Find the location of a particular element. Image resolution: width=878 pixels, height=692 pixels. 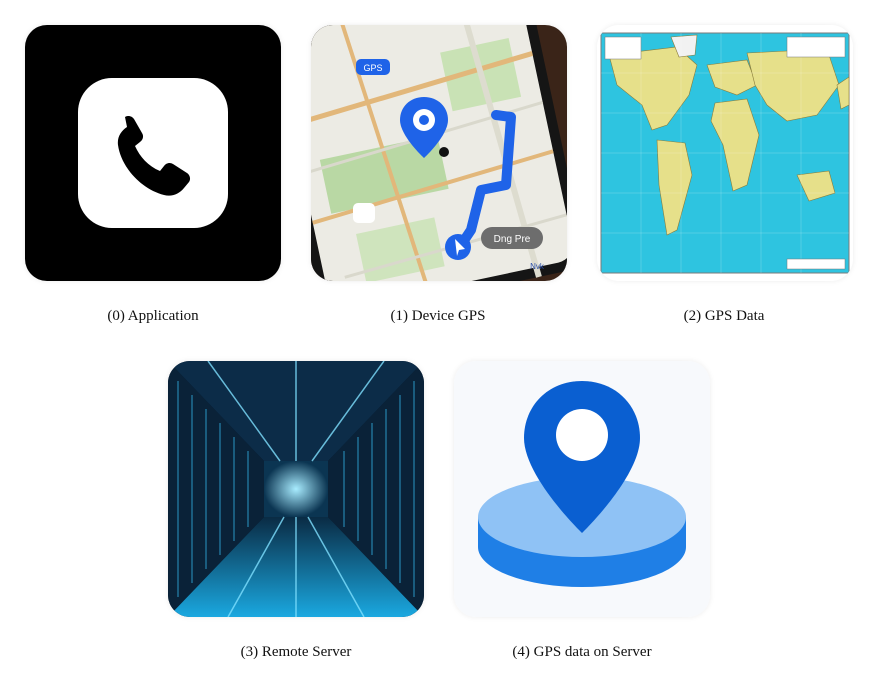

world-map is located at coordinates (725, 153).